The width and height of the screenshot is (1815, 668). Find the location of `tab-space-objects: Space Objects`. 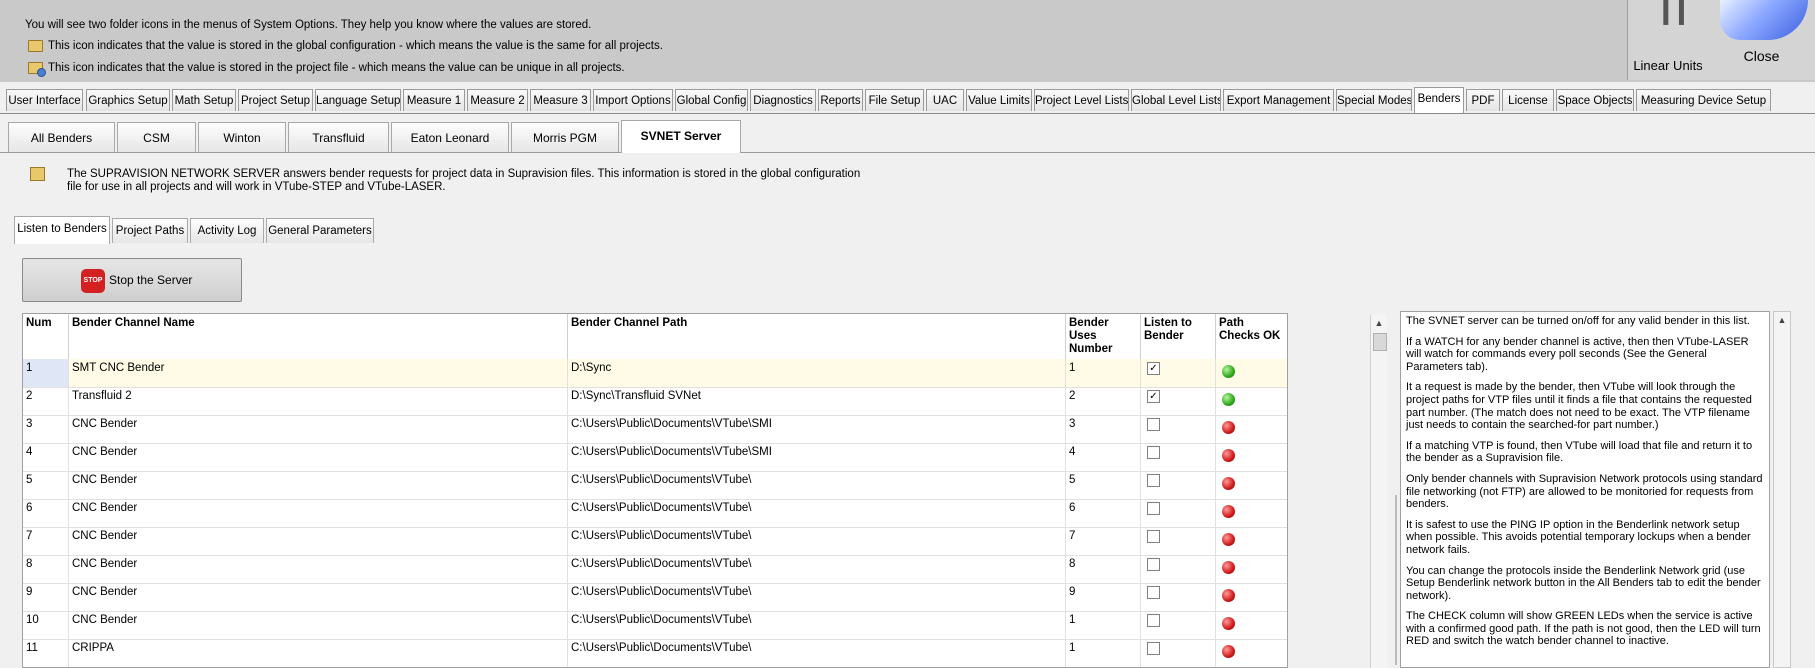

tab-space-objects: Space Objects is located at coordinates (1595, 100).